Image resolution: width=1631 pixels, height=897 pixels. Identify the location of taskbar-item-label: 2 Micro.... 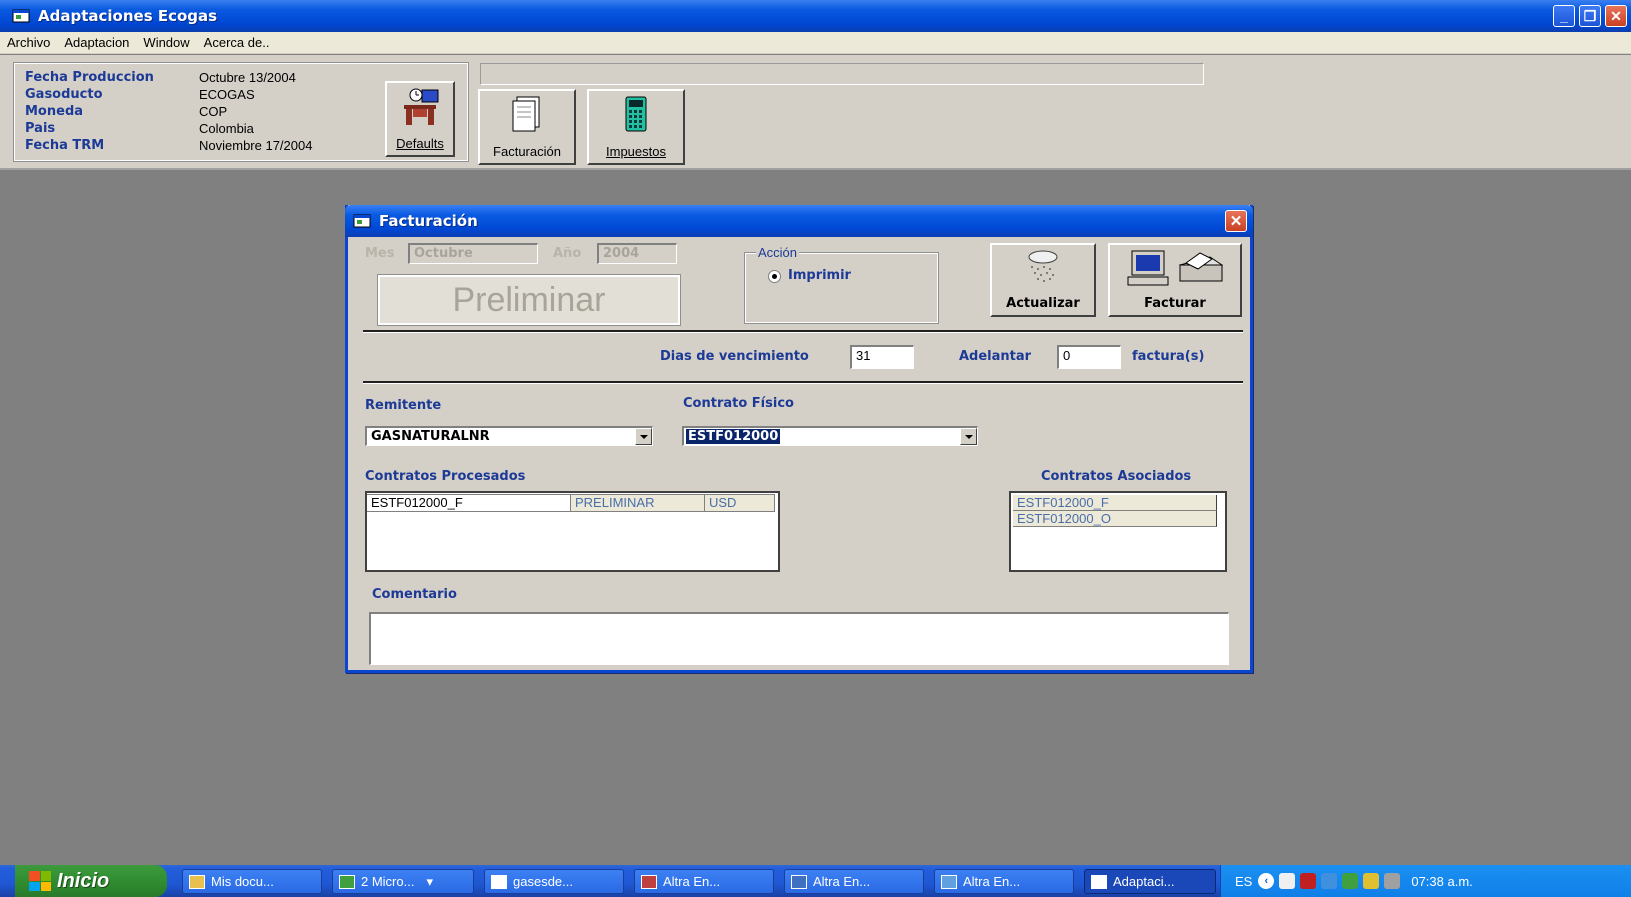
(388, 881).